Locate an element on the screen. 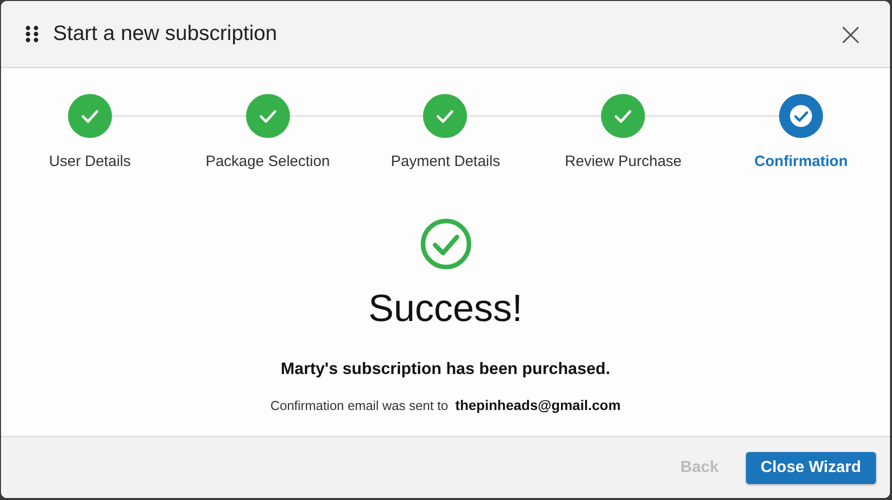 Image resolution: width=892 pixels, height=500 pixels. step-label: Confirmation is located at coordinates (801, 161).